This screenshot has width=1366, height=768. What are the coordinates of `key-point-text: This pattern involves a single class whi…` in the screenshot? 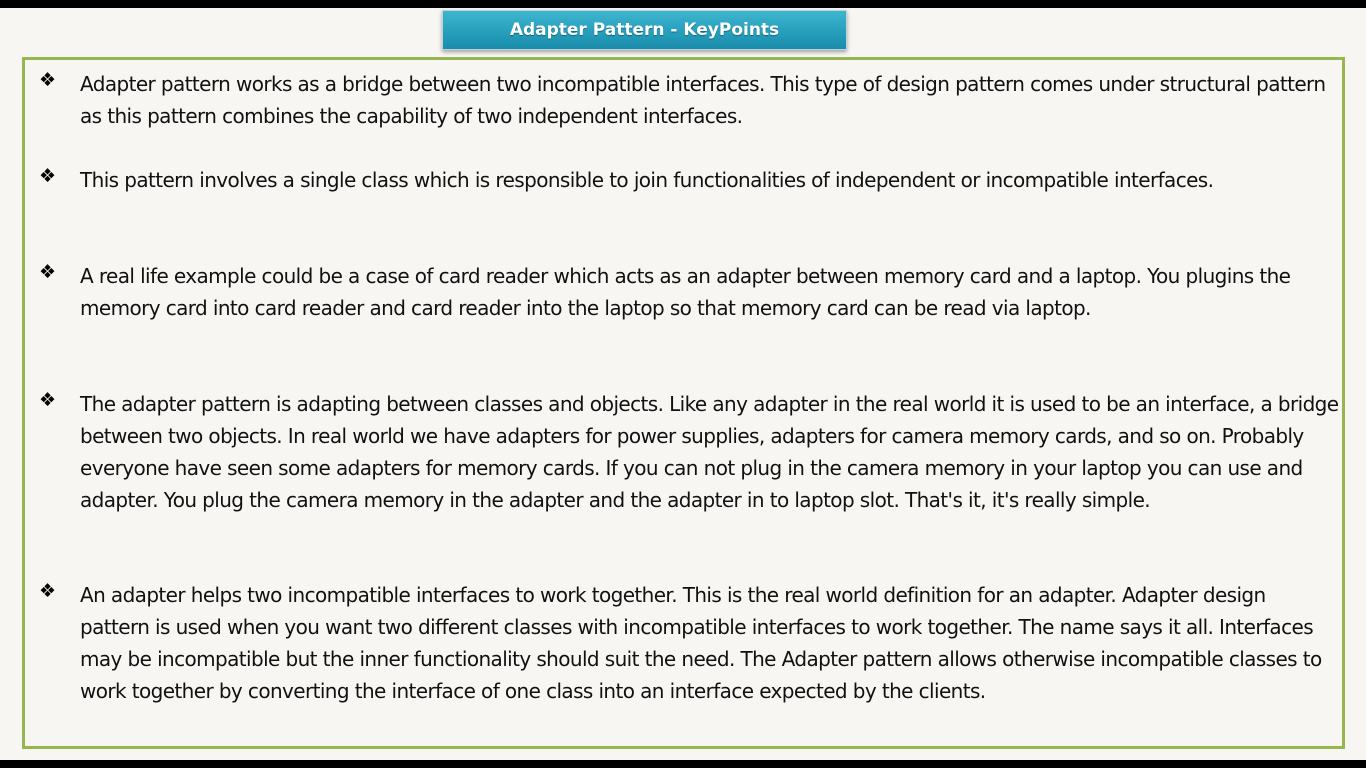 It's located at (647, 180).